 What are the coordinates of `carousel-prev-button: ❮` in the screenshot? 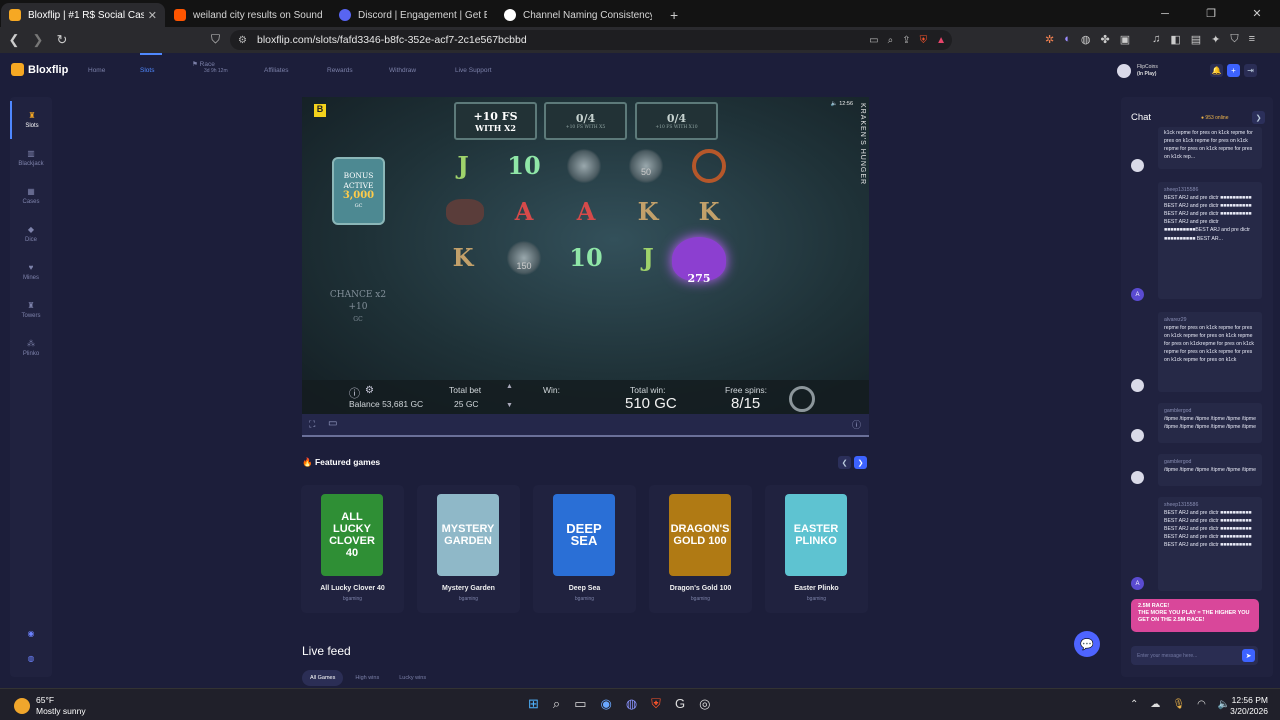 It's located at (844, 462).